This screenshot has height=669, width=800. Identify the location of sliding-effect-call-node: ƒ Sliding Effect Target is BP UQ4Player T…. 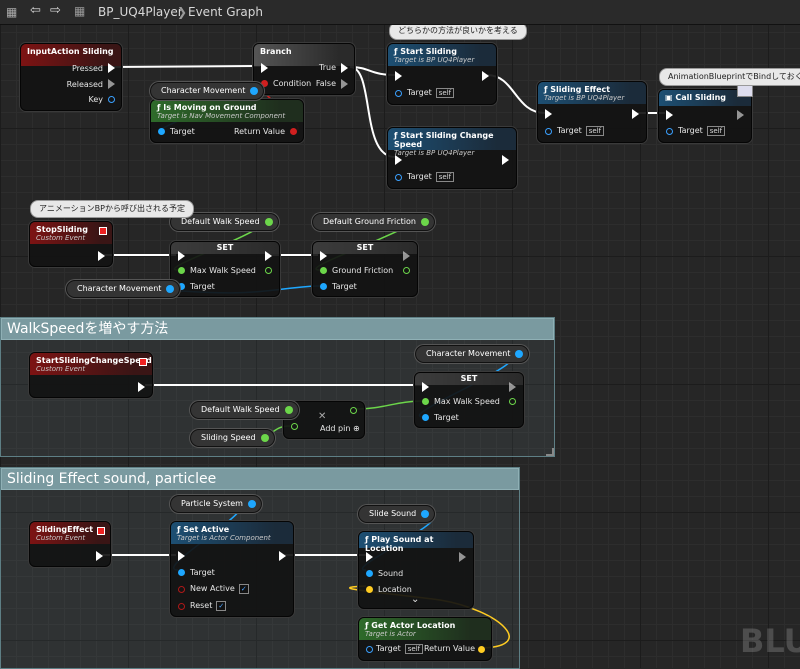
(592, 112).